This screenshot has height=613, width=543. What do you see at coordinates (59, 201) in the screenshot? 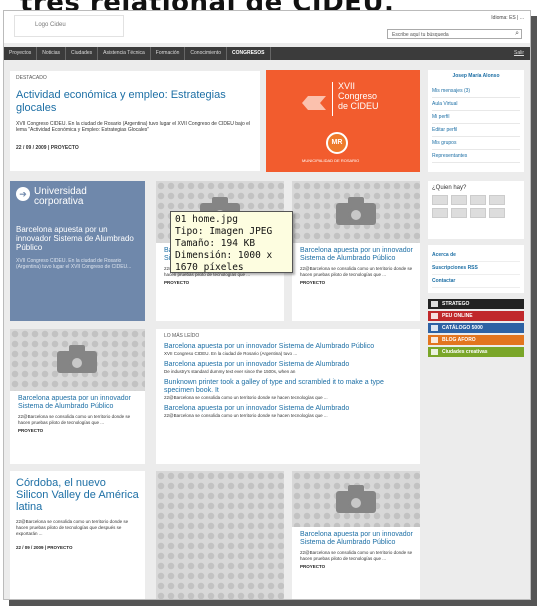
I see `uni-title-2: corporativa` at bounding box center [59, 201].